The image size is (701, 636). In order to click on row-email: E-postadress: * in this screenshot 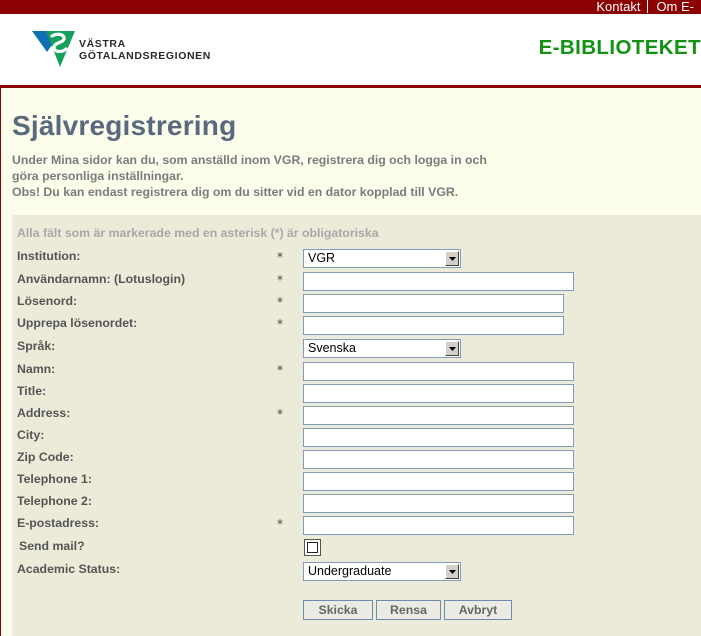, I will do `click(356, 527)`.